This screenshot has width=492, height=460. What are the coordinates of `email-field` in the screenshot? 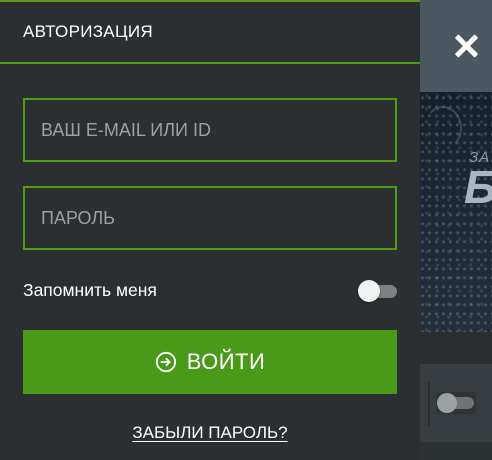 It's located at (210, 130).